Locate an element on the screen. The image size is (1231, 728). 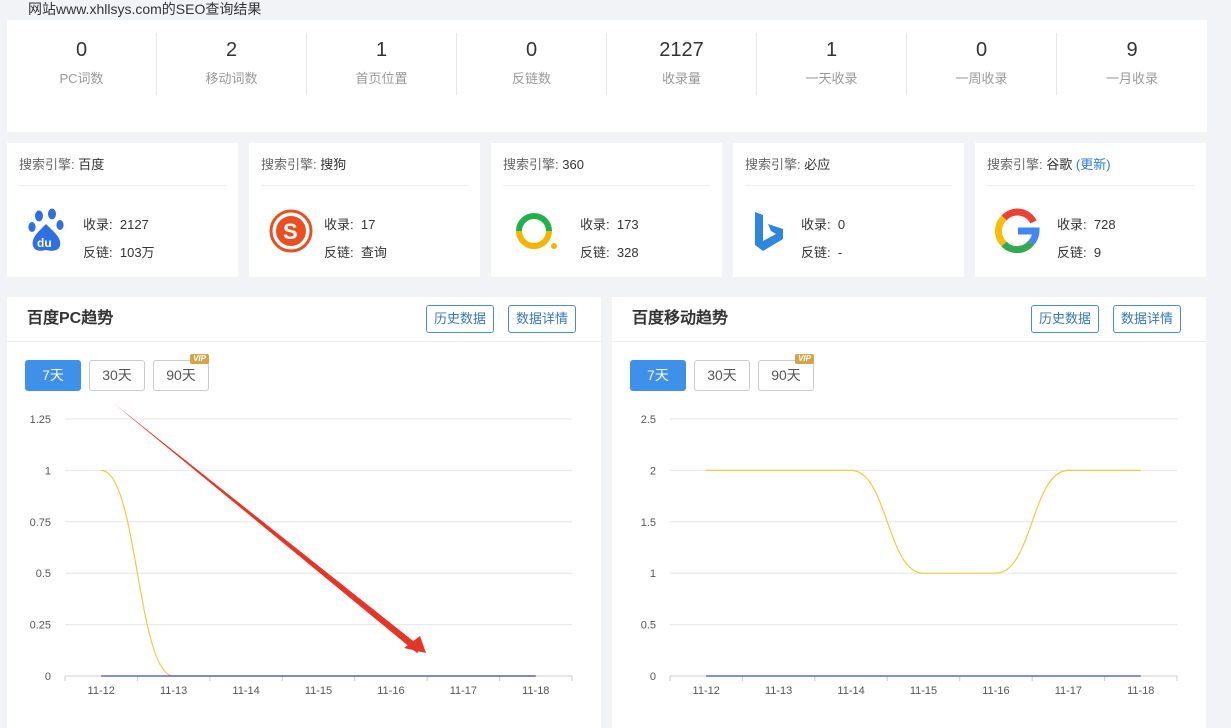
stat-indexed: 2127 收录量 is located at coordinates (682, 64).